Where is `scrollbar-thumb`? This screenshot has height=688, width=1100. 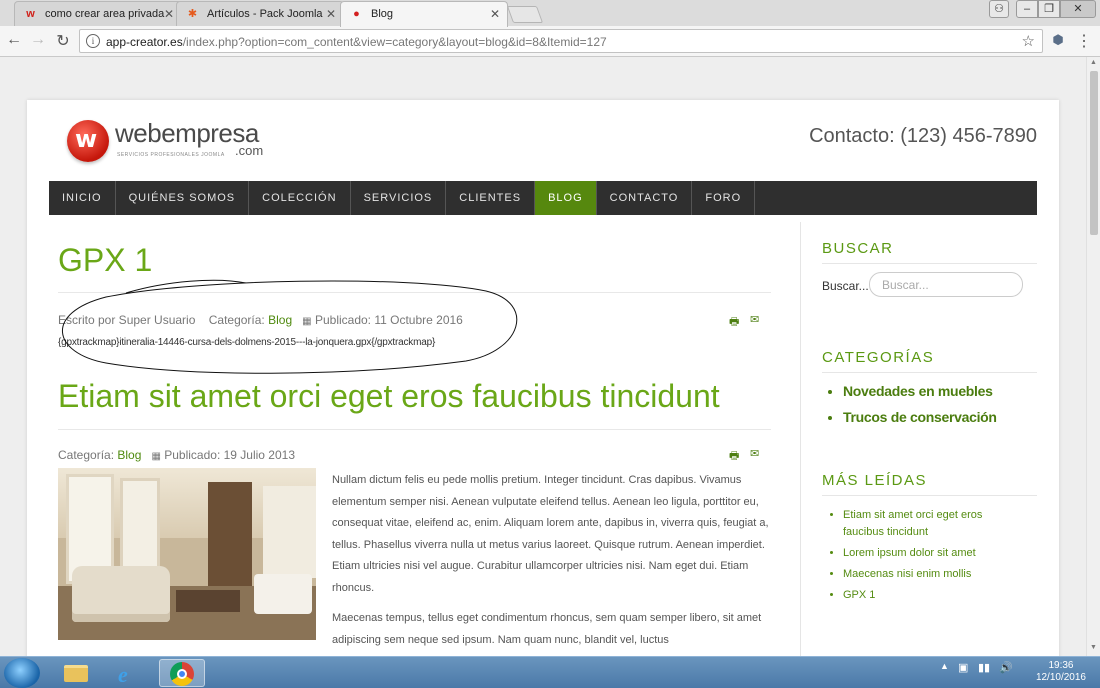
scrollbar-thumb is located at coordinates (1094, 153).